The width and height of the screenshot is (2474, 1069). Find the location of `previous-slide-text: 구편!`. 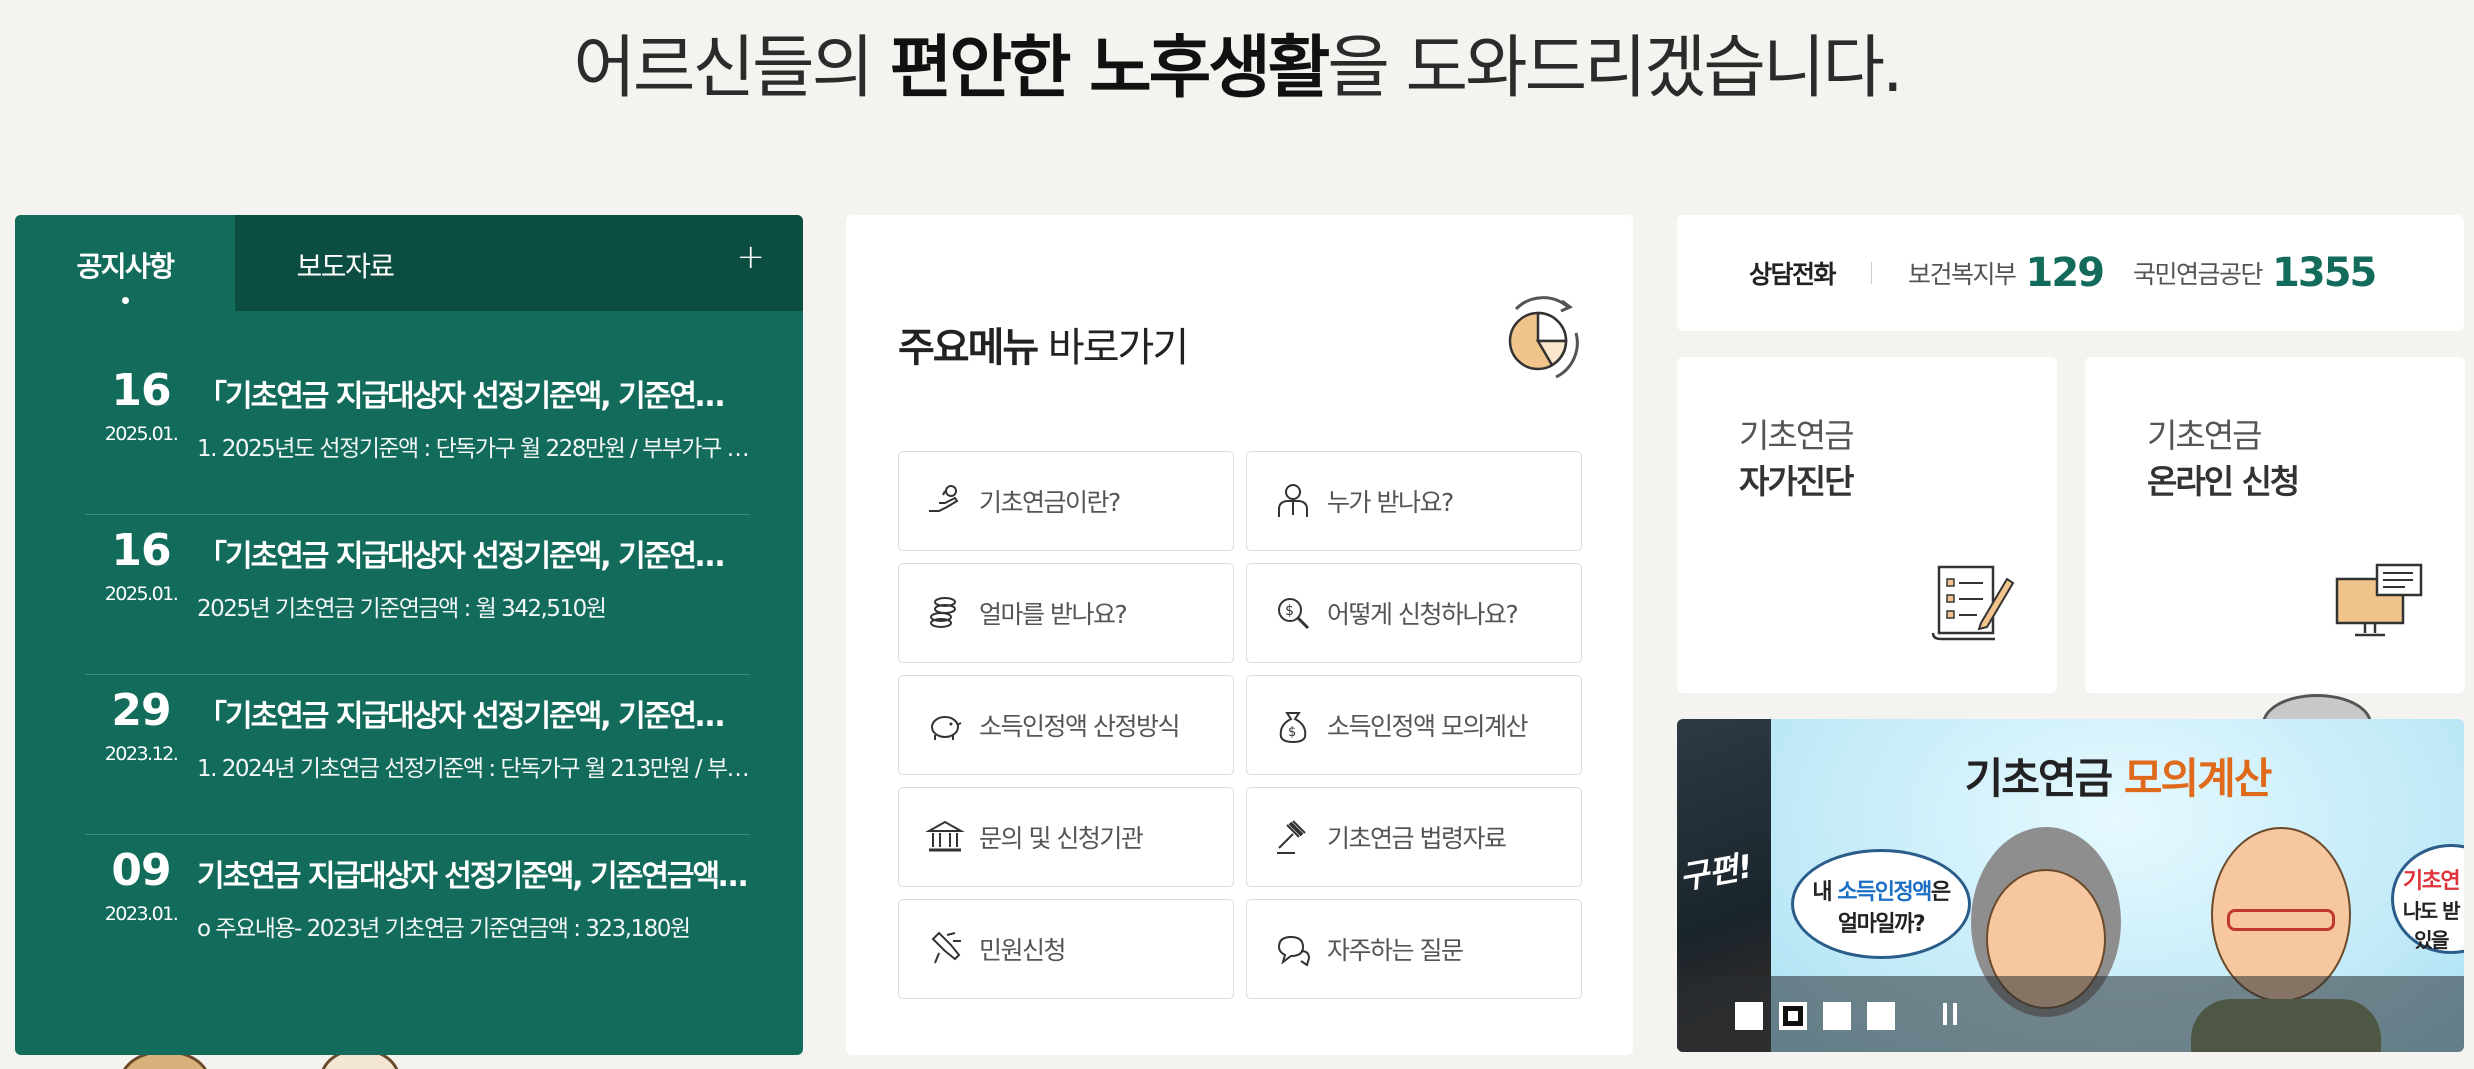

previous-slide-text: 구편! is located at coordinates (1716, 872).